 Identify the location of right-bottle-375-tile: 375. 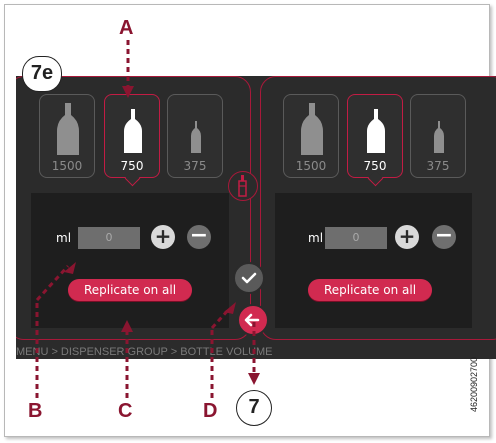
(438, 136).